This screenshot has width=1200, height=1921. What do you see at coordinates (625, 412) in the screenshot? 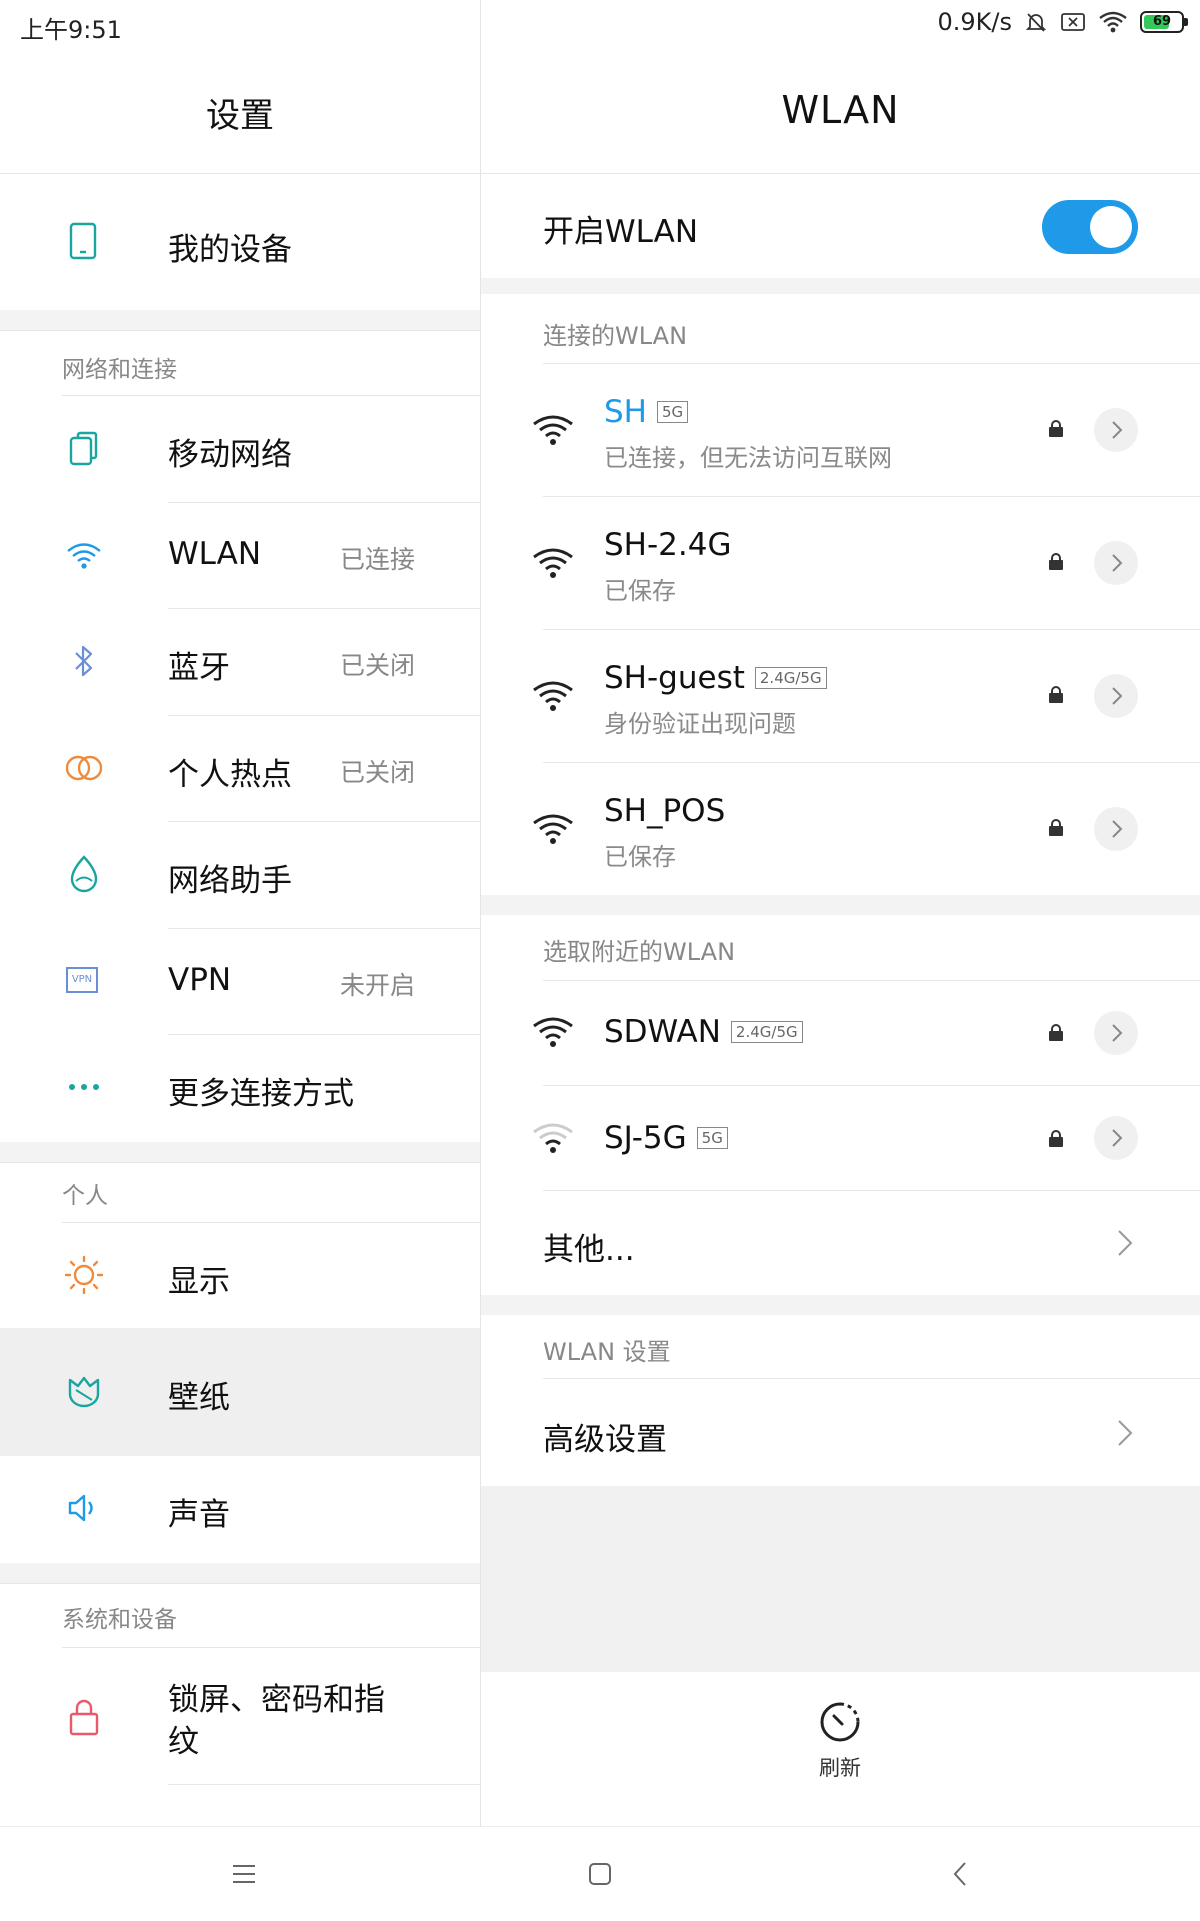
I see `network-ssid: SH` at bounding box center [625, 412].